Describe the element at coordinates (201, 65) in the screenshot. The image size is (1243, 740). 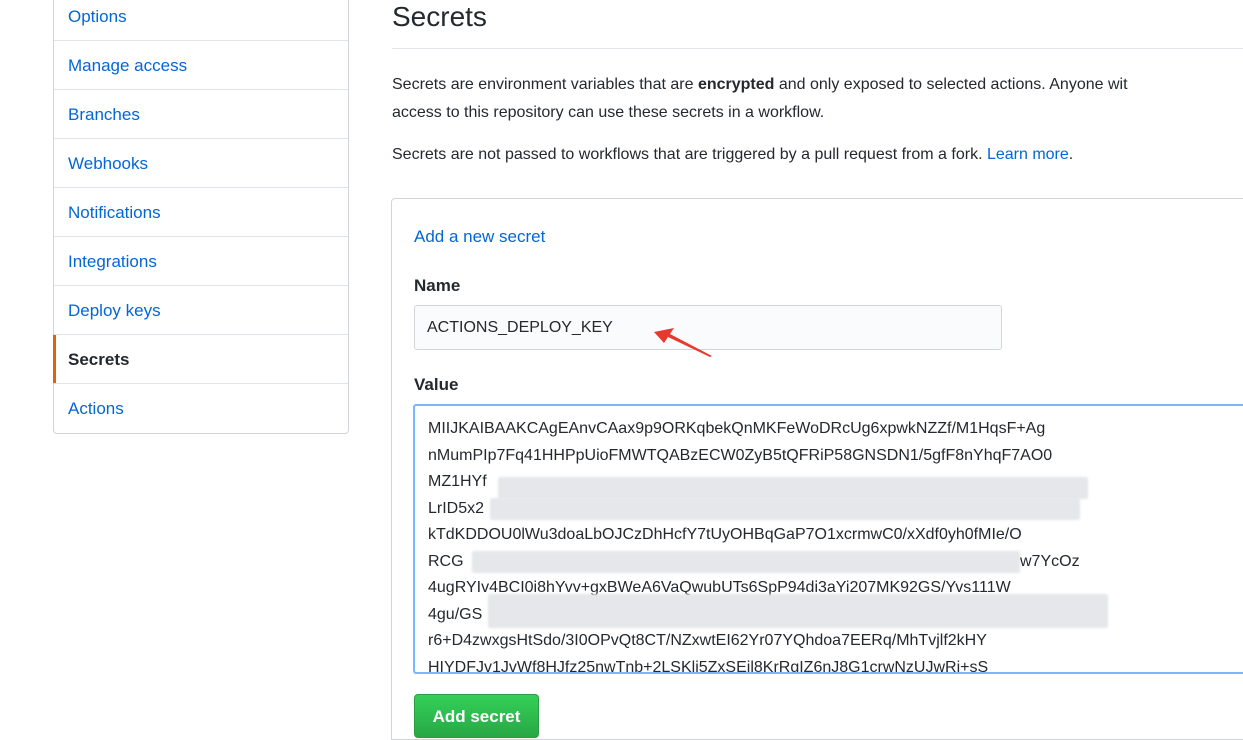
I see `sidebar-item-manage-access: Manage access` at that location.